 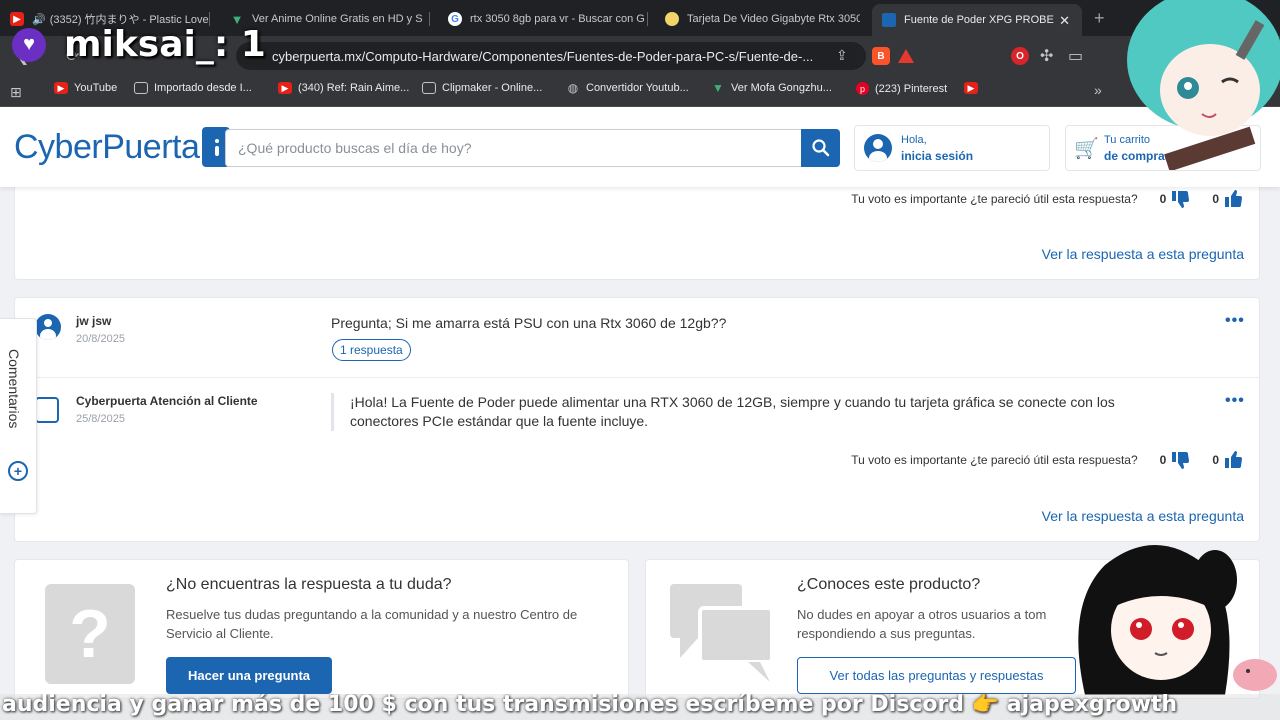 I want to click on anime-girl-sticker-bottom, so click(x=1177, y=620).